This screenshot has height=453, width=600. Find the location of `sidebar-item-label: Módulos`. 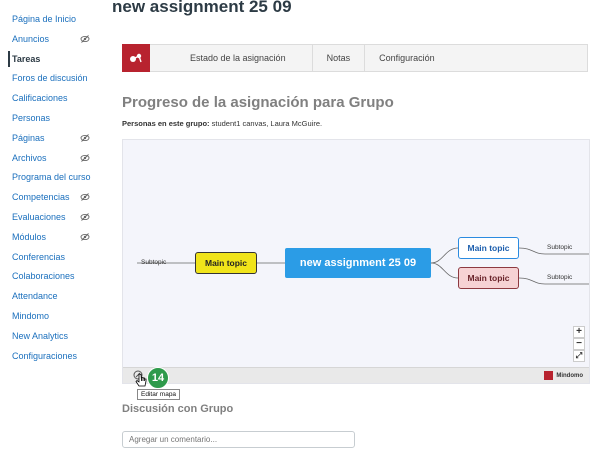

sidebar-item-label: Módulos is located at coordinates (29, 236).